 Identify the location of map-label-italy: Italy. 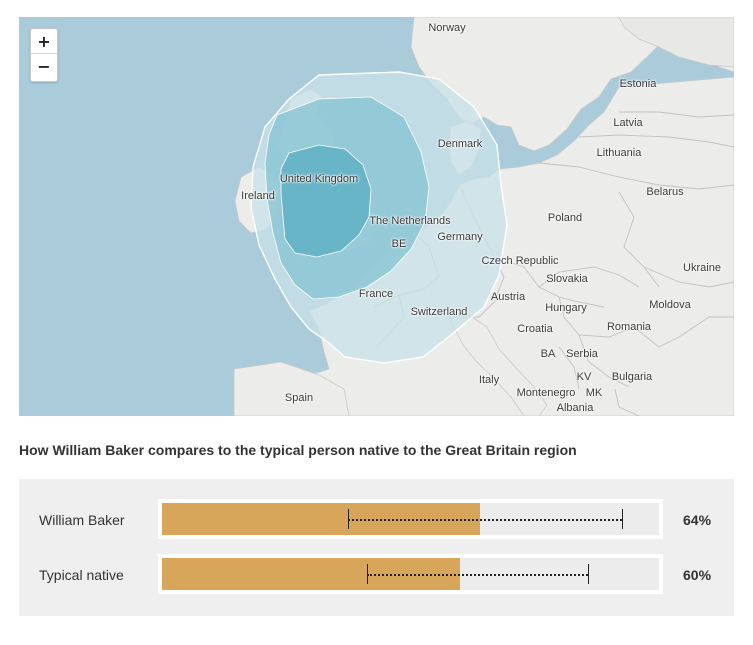
(489, 380).